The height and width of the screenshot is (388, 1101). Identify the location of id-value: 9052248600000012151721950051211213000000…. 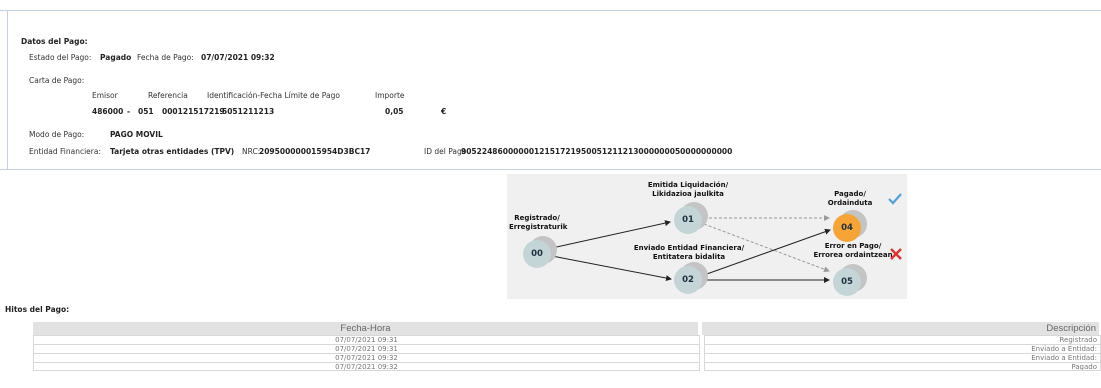
(597, 151).